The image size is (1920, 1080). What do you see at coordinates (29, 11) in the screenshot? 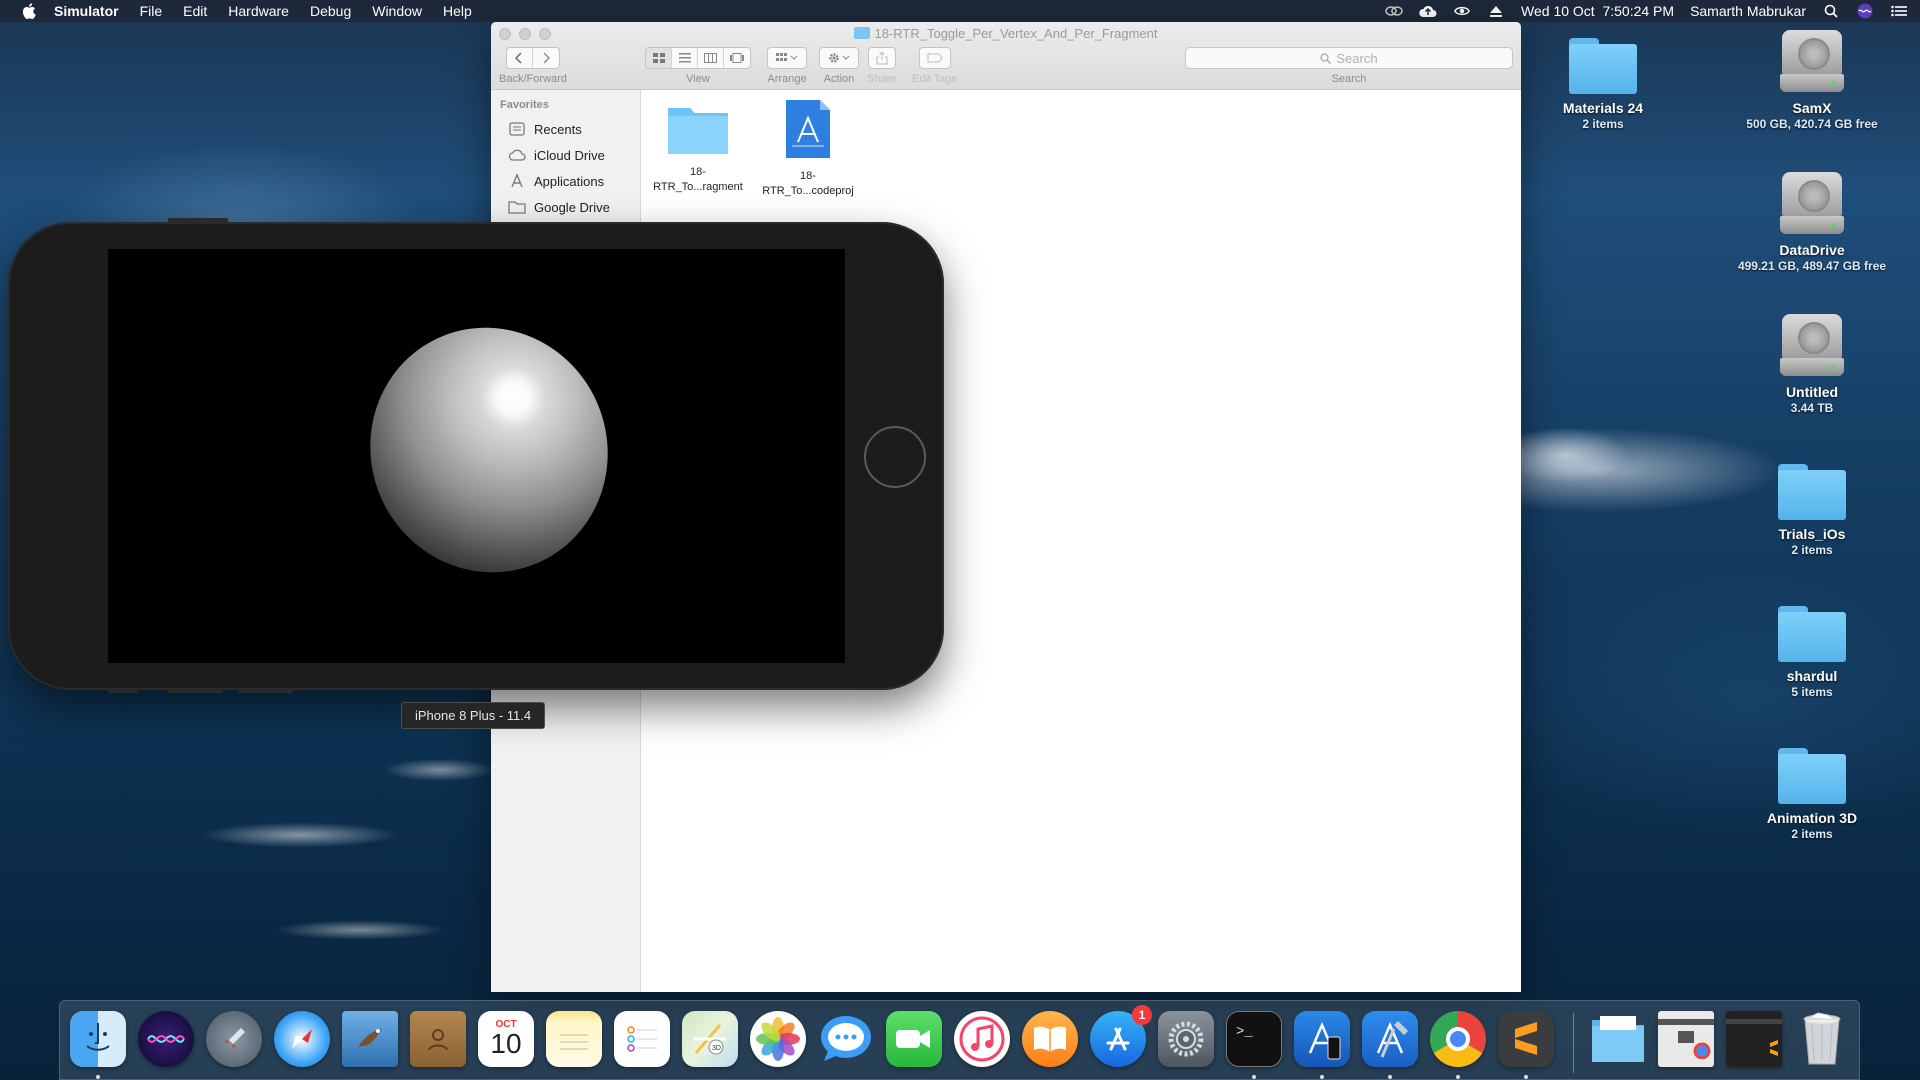
I see `apple-menu-icon` at bounding box center [29, 11].